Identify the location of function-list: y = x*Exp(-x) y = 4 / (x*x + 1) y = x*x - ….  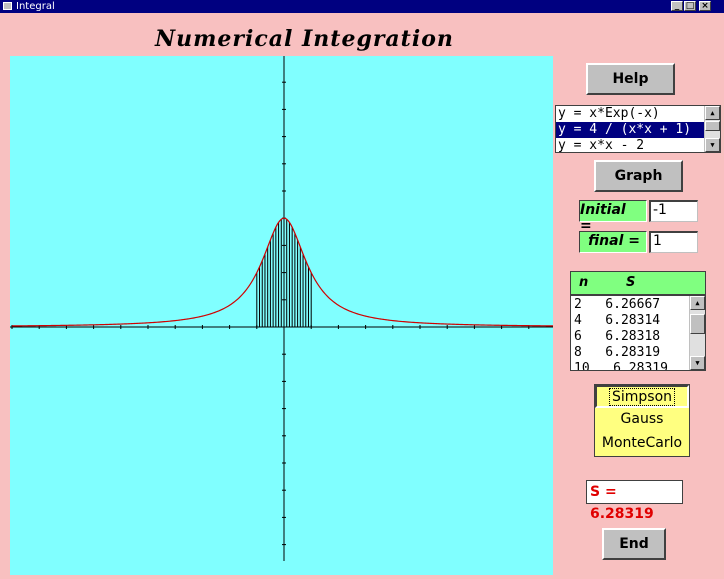
(630, 129).